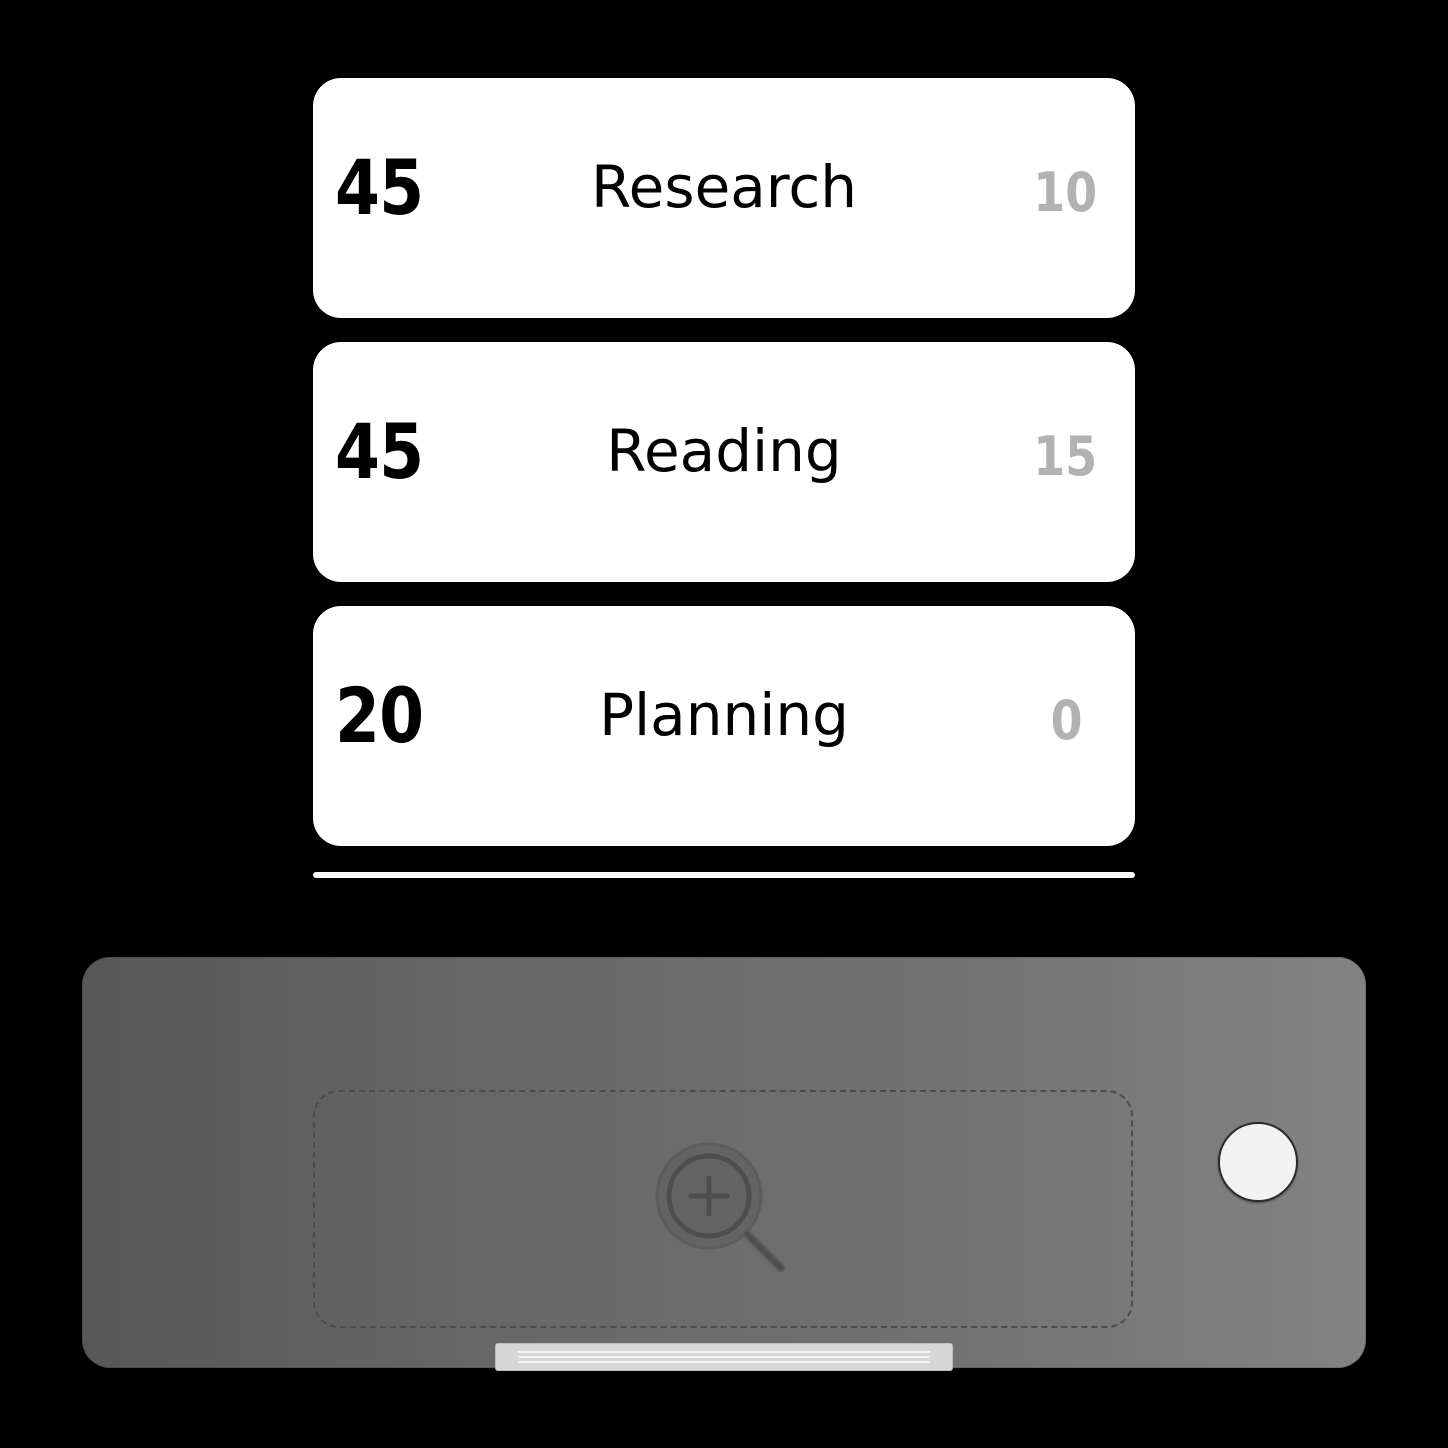 This screenshot has height=1448, width=1448. What do you see at coordinates (720, 1207) in the screenshot?
I see `zoom-in-icon` at bounding box center [720, 1207].